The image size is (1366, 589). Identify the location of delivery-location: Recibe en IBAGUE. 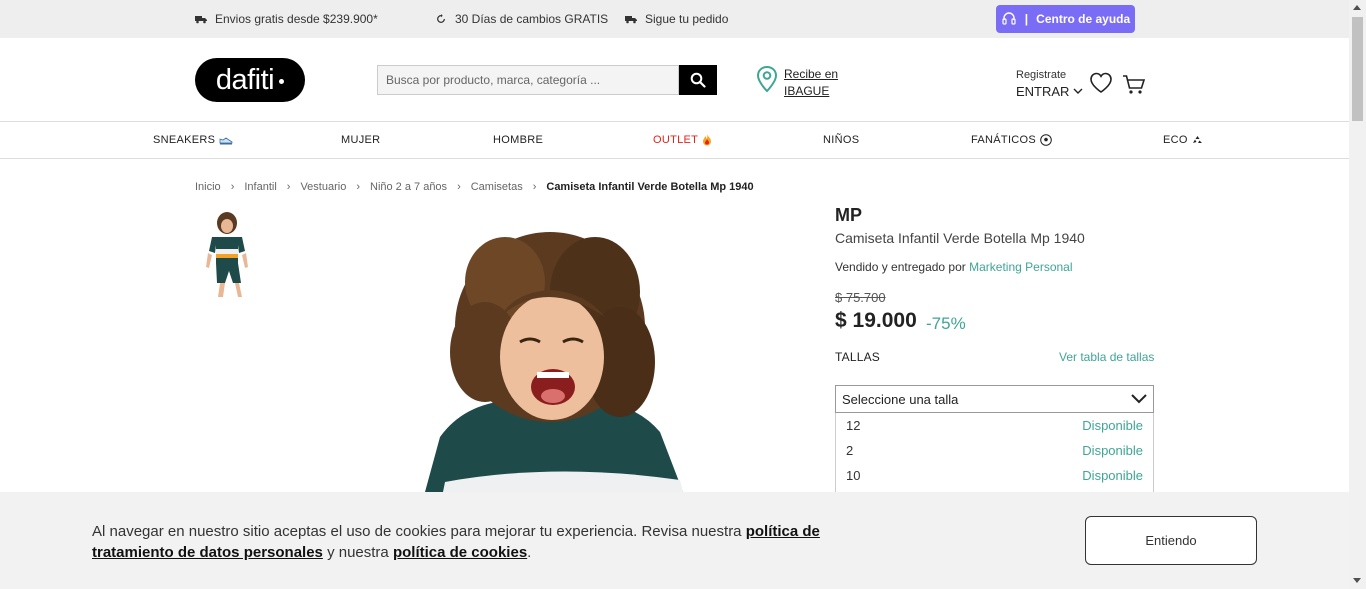
(797, 83).